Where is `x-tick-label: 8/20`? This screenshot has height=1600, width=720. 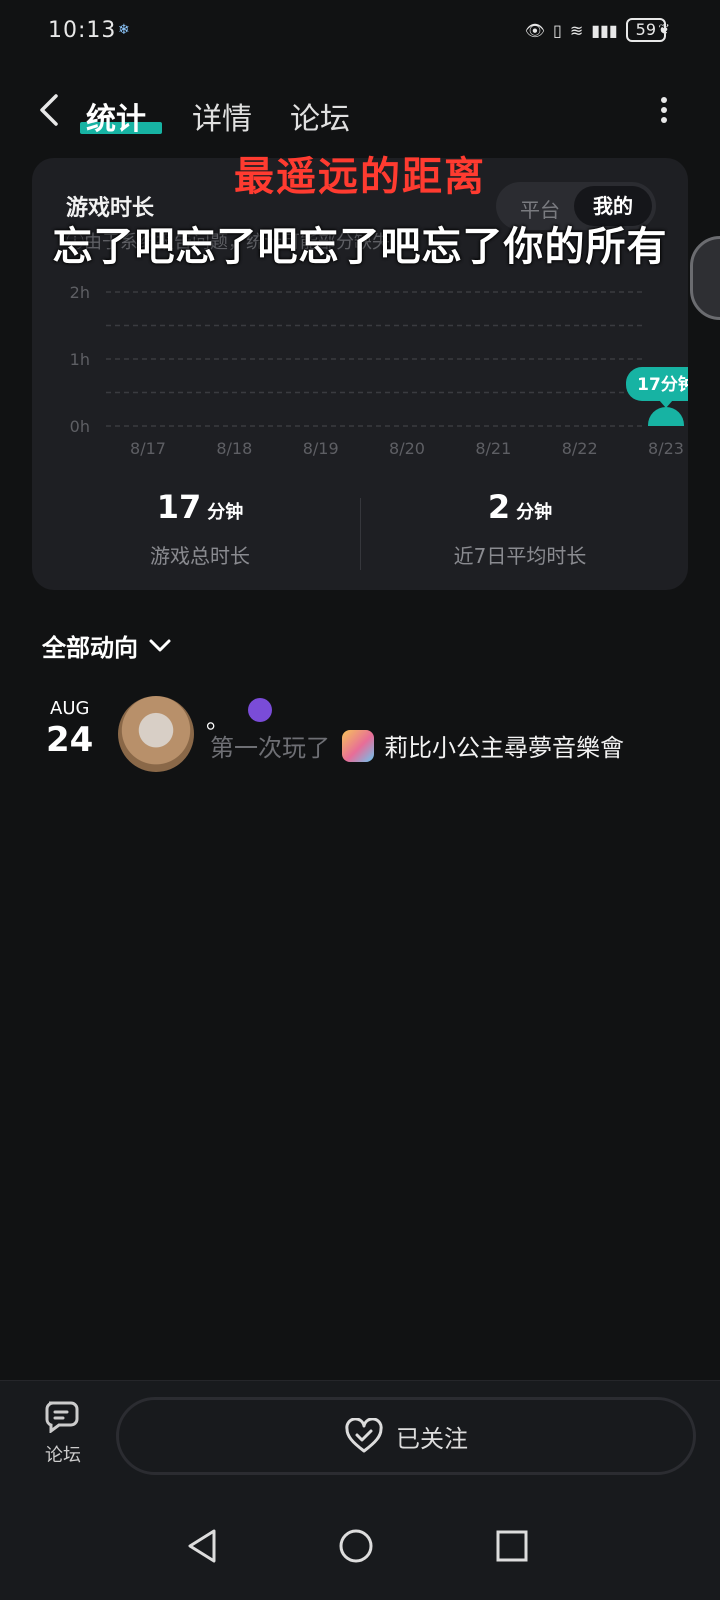 x-tick-label: 8/20 is located at coordinates (407, 448).